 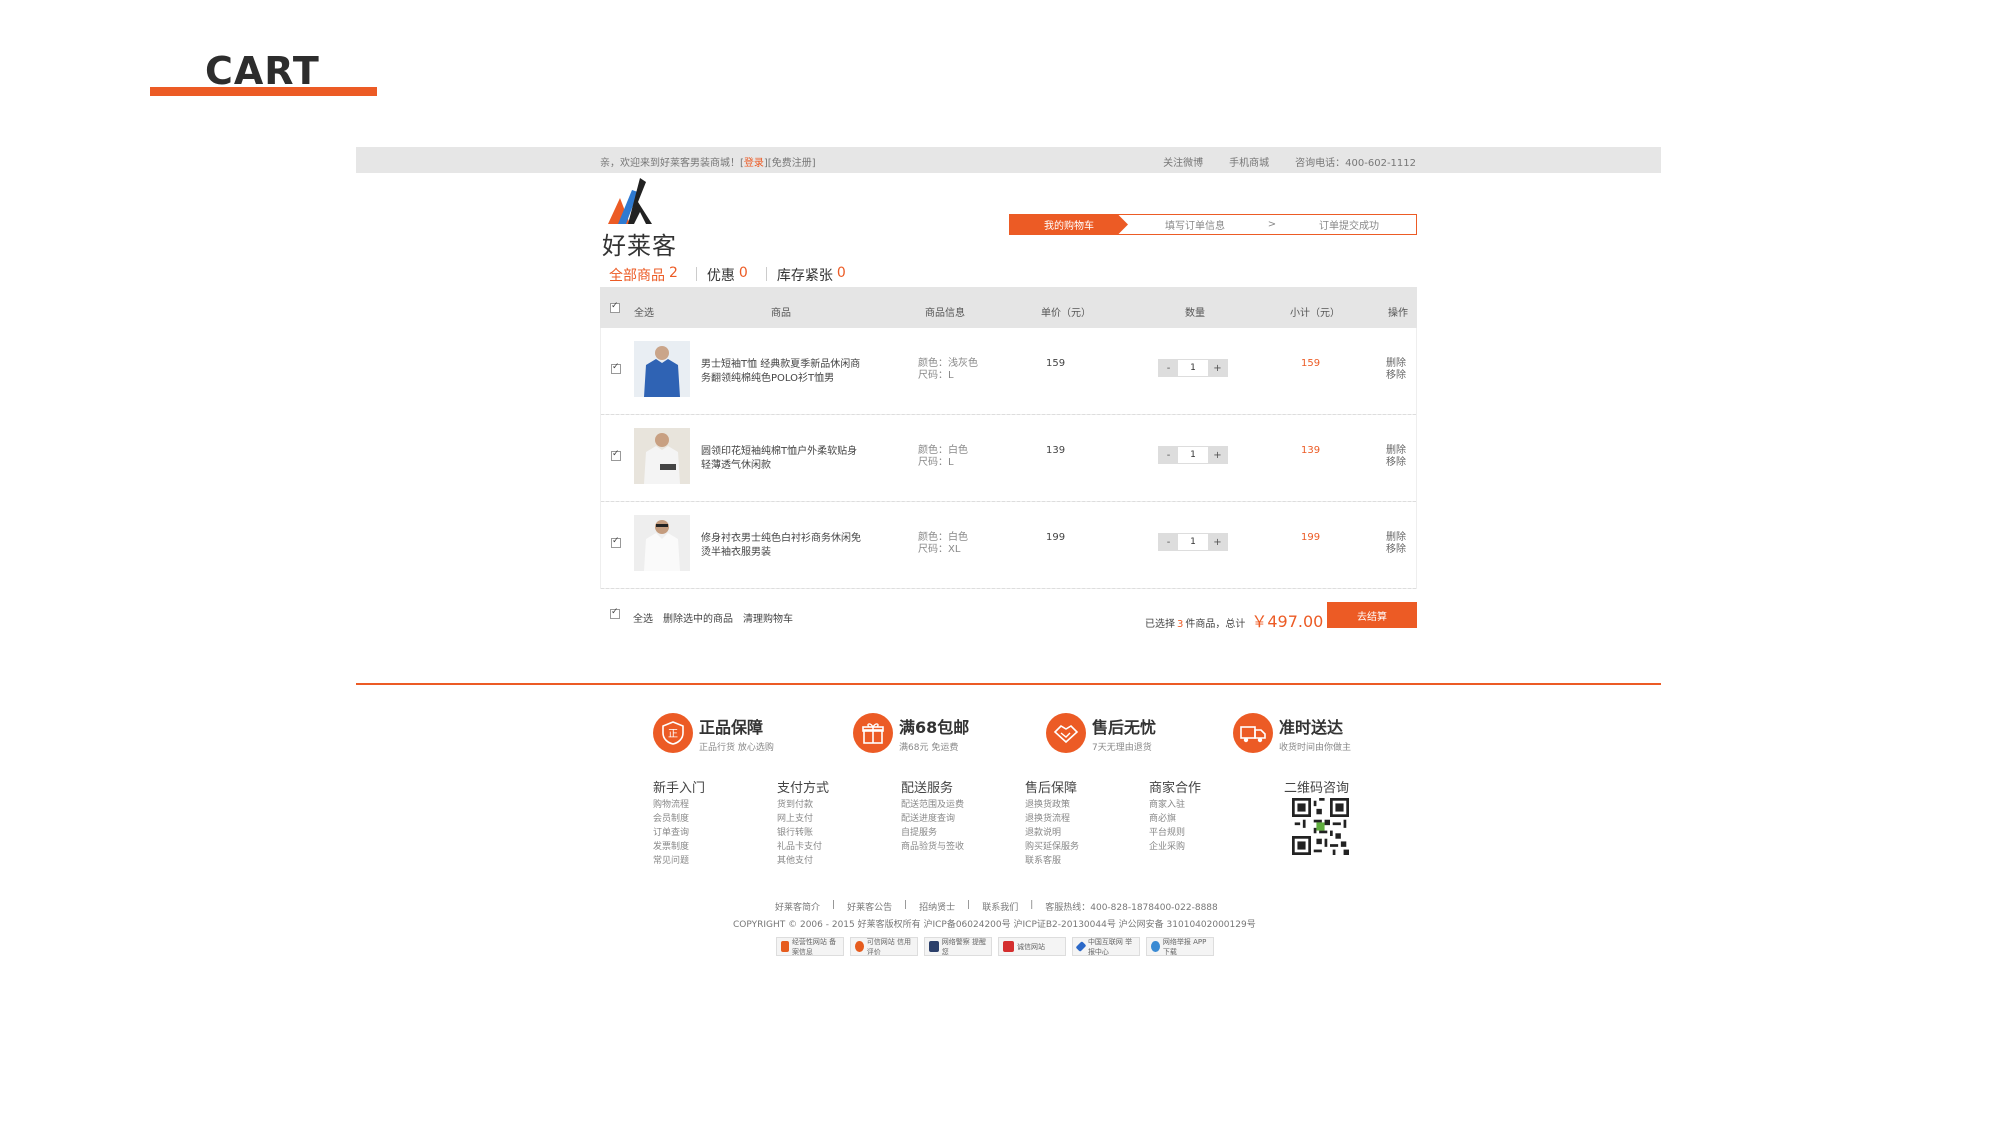 I want to click on header-unit-price: 单价（元）, so click(x=1066, y=313).